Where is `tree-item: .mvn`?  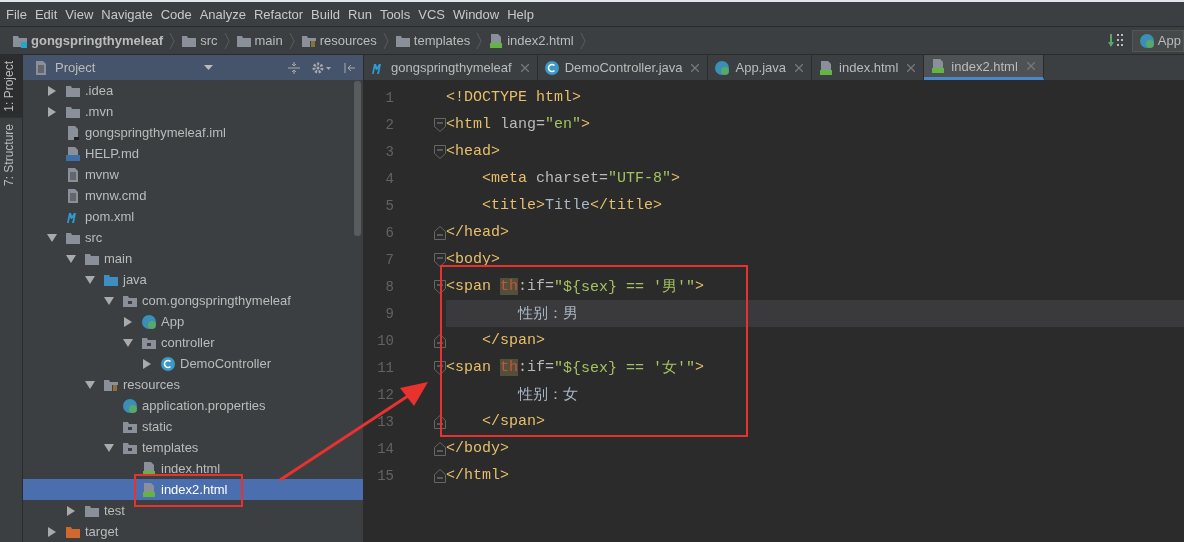 tree-item: .mvn is located at coordinates (193, 111).